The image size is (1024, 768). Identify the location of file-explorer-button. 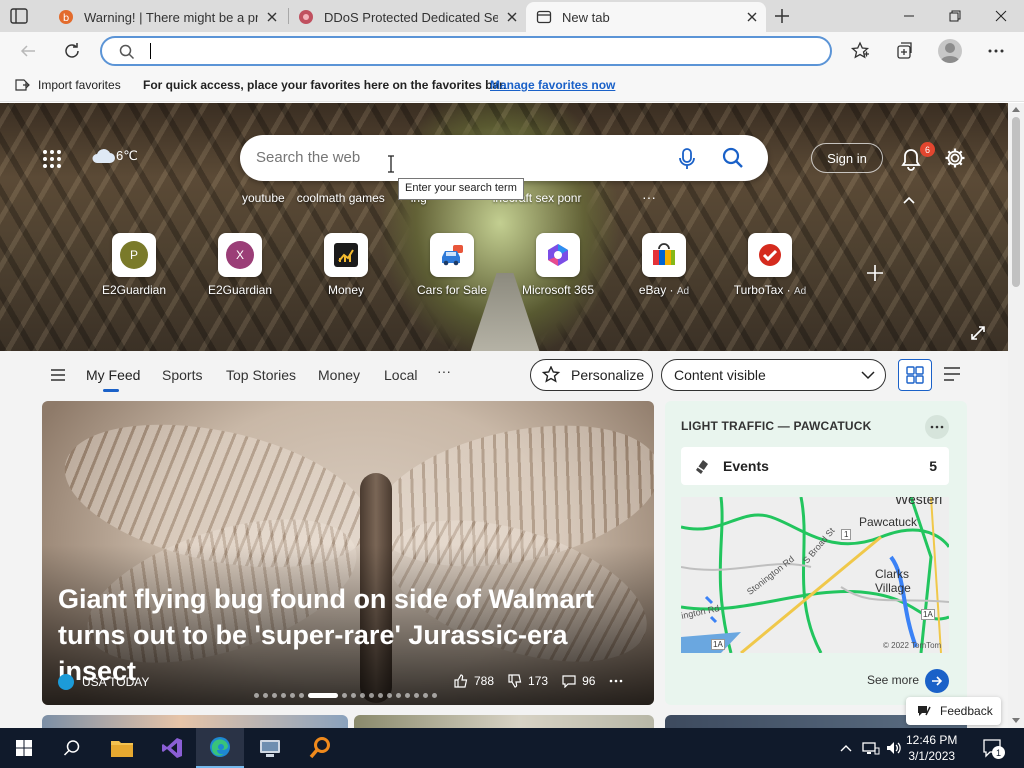
(122, 748).